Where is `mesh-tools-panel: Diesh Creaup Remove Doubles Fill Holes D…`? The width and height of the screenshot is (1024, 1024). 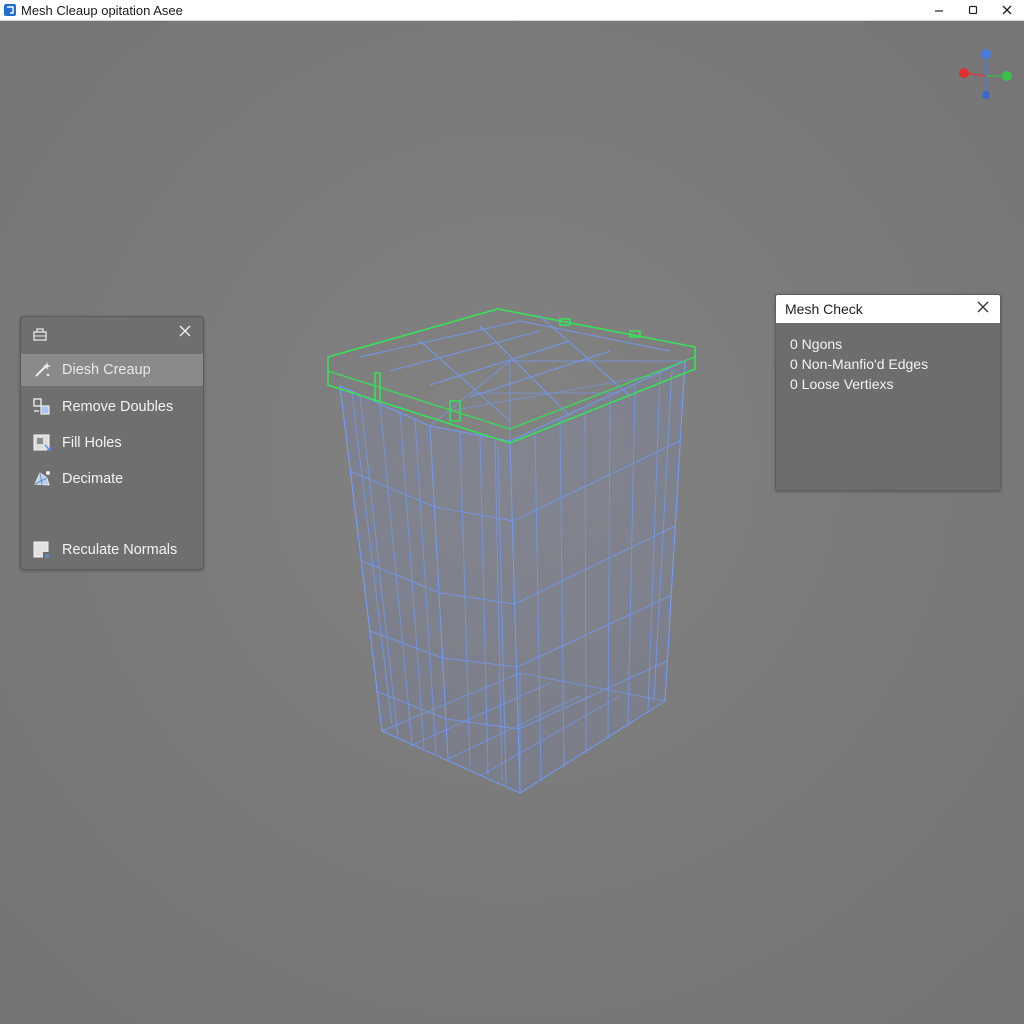
mesh-tools-panel: Diesh Creaup Remove Doubles Fill Holes D… is located at coordinates (112, 443).